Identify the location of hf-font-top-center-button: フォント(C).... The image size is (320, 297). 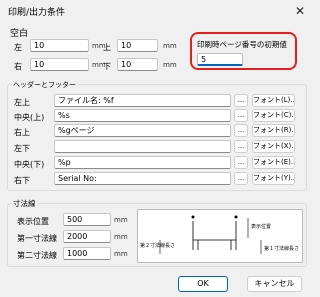
(273, 115).